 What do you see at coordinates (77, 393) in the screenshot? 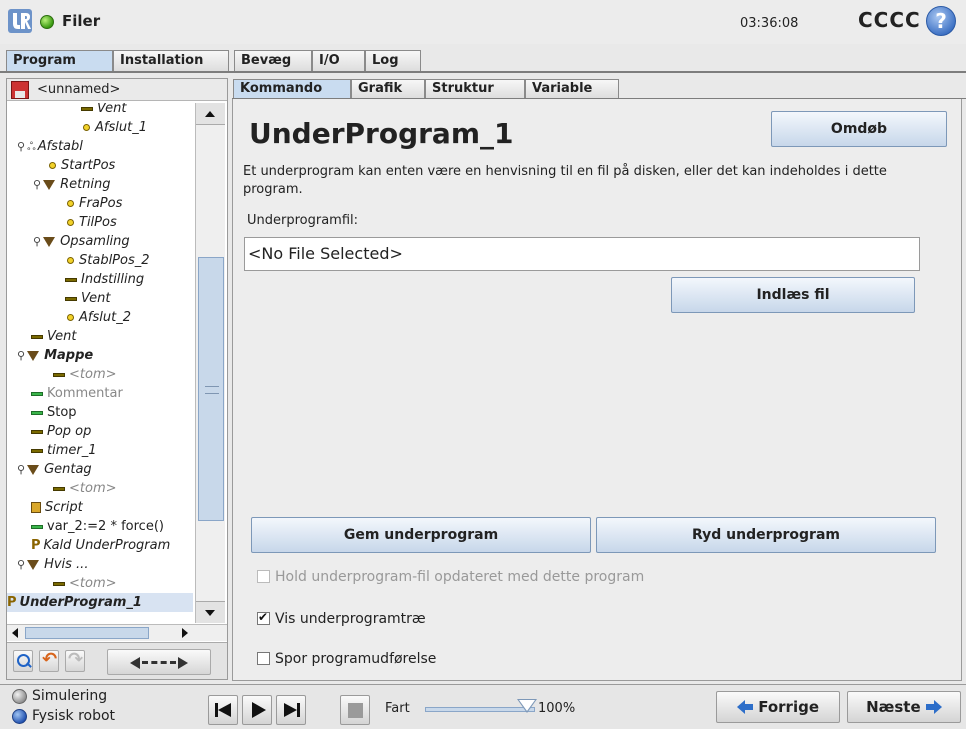
I see `tree-node: Kommentar` at bounding box center [77, 393].